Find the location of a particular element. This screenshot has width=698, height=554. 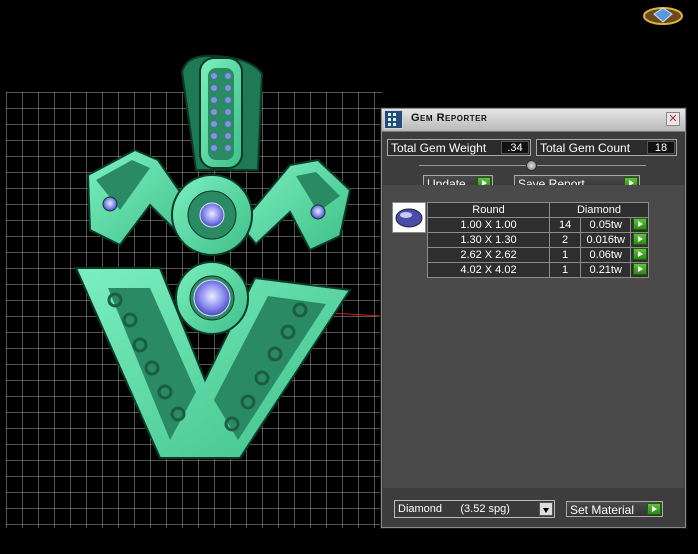

app-logo-icon is located at coordinates (663, 16).